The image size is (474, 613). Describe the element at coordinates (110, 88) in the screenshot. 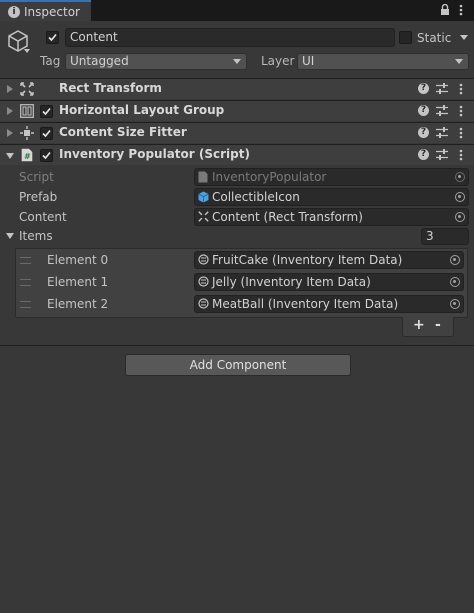

I see `component-title: Rect Transform` at that location.